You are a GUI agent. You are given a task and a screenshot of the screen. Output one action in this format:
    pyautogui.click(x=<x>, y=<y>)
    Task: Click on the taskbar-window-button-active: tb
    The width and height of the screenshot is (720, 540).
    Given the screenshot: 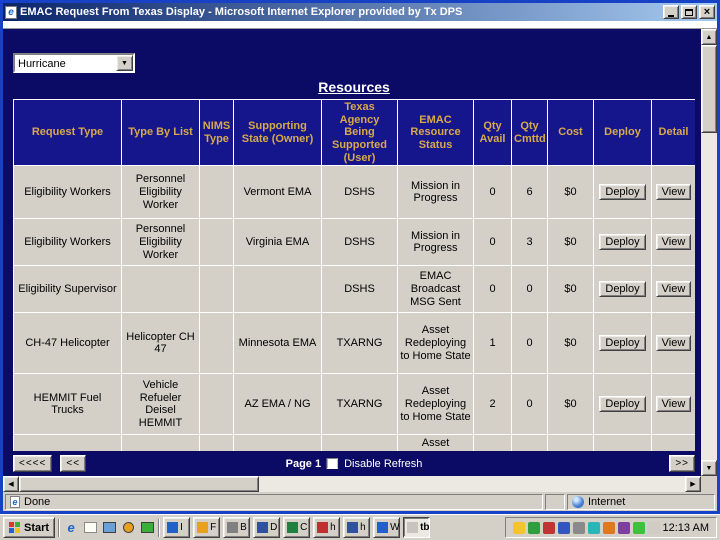 What is the action you would take?
    pyautogui.click(x=417, y=527)
    